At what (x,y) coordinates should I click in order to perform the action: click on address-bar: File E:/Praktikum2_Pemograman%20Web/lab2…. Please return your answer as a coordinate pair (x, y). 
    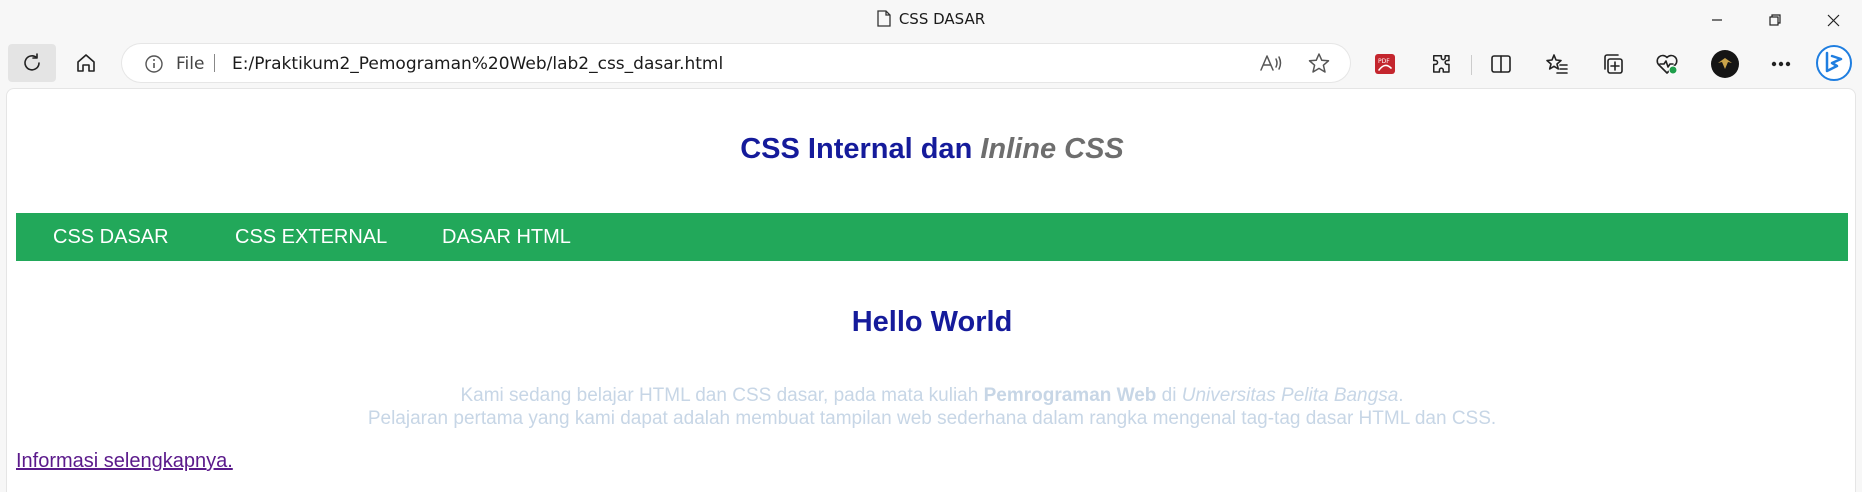
    Looking at the image, I should click on (736, 63).